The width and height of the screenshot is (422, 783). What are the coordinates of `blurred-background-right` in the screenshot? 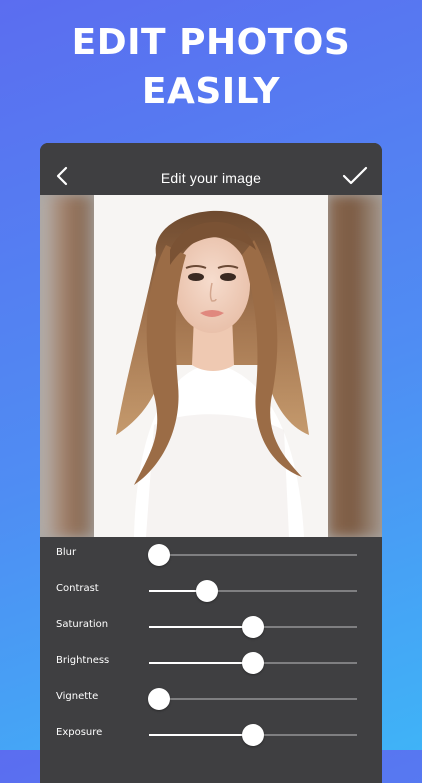 It's located at (355, 366).